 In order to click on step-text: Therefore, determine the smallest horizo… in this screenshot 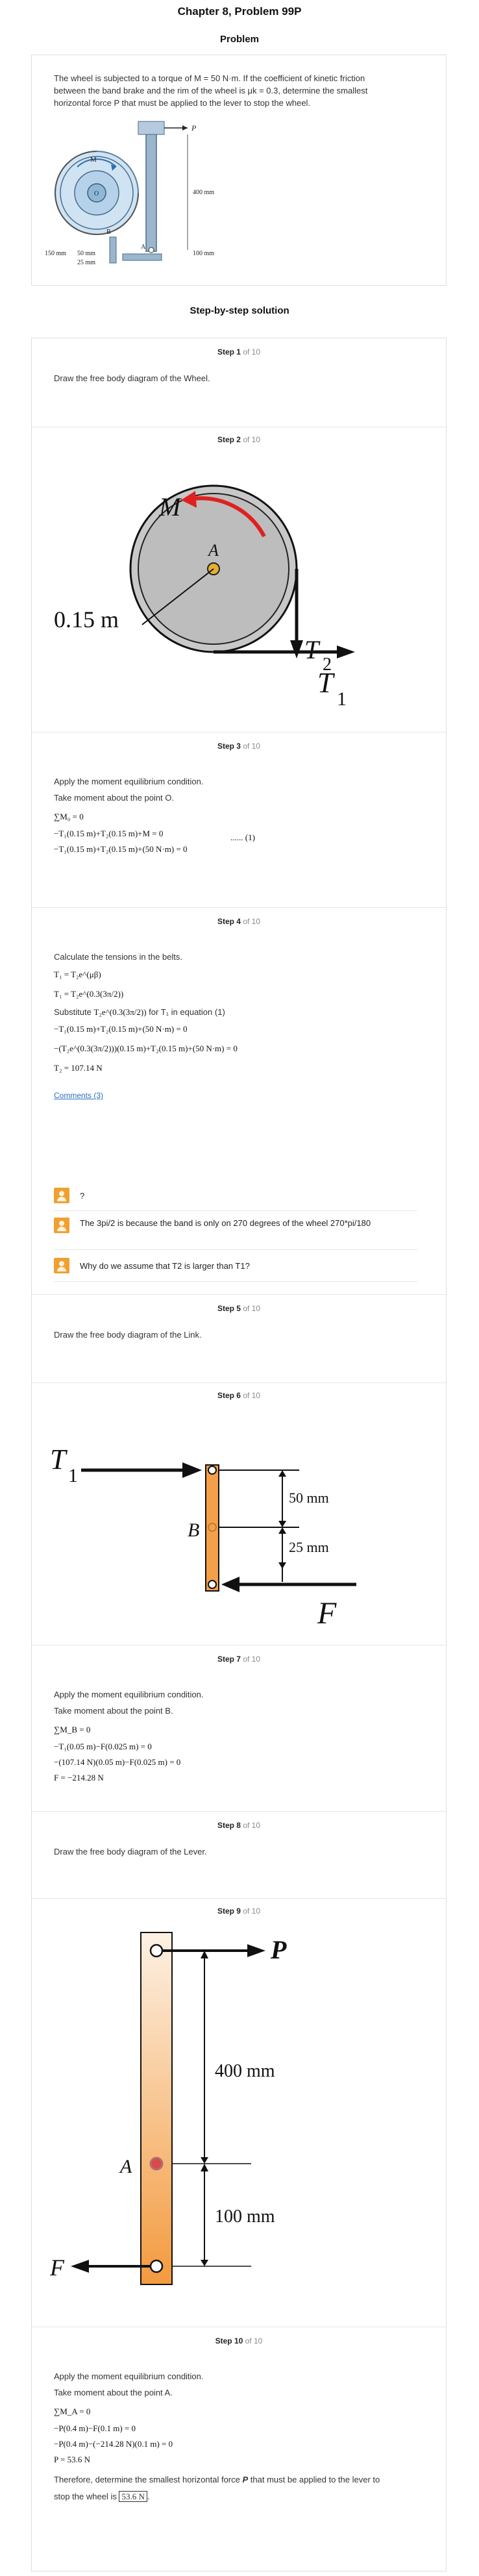, I will do `click(147, 2479)`.